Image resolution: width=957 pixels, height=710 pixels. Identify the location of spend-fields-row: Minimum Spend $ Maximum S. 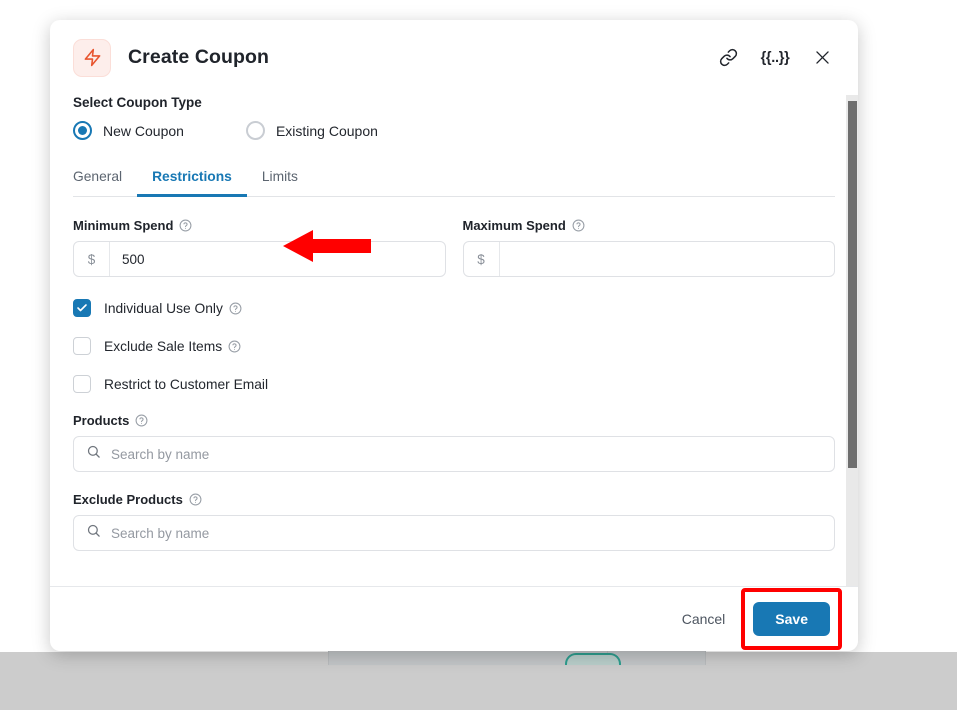
(454, 247).